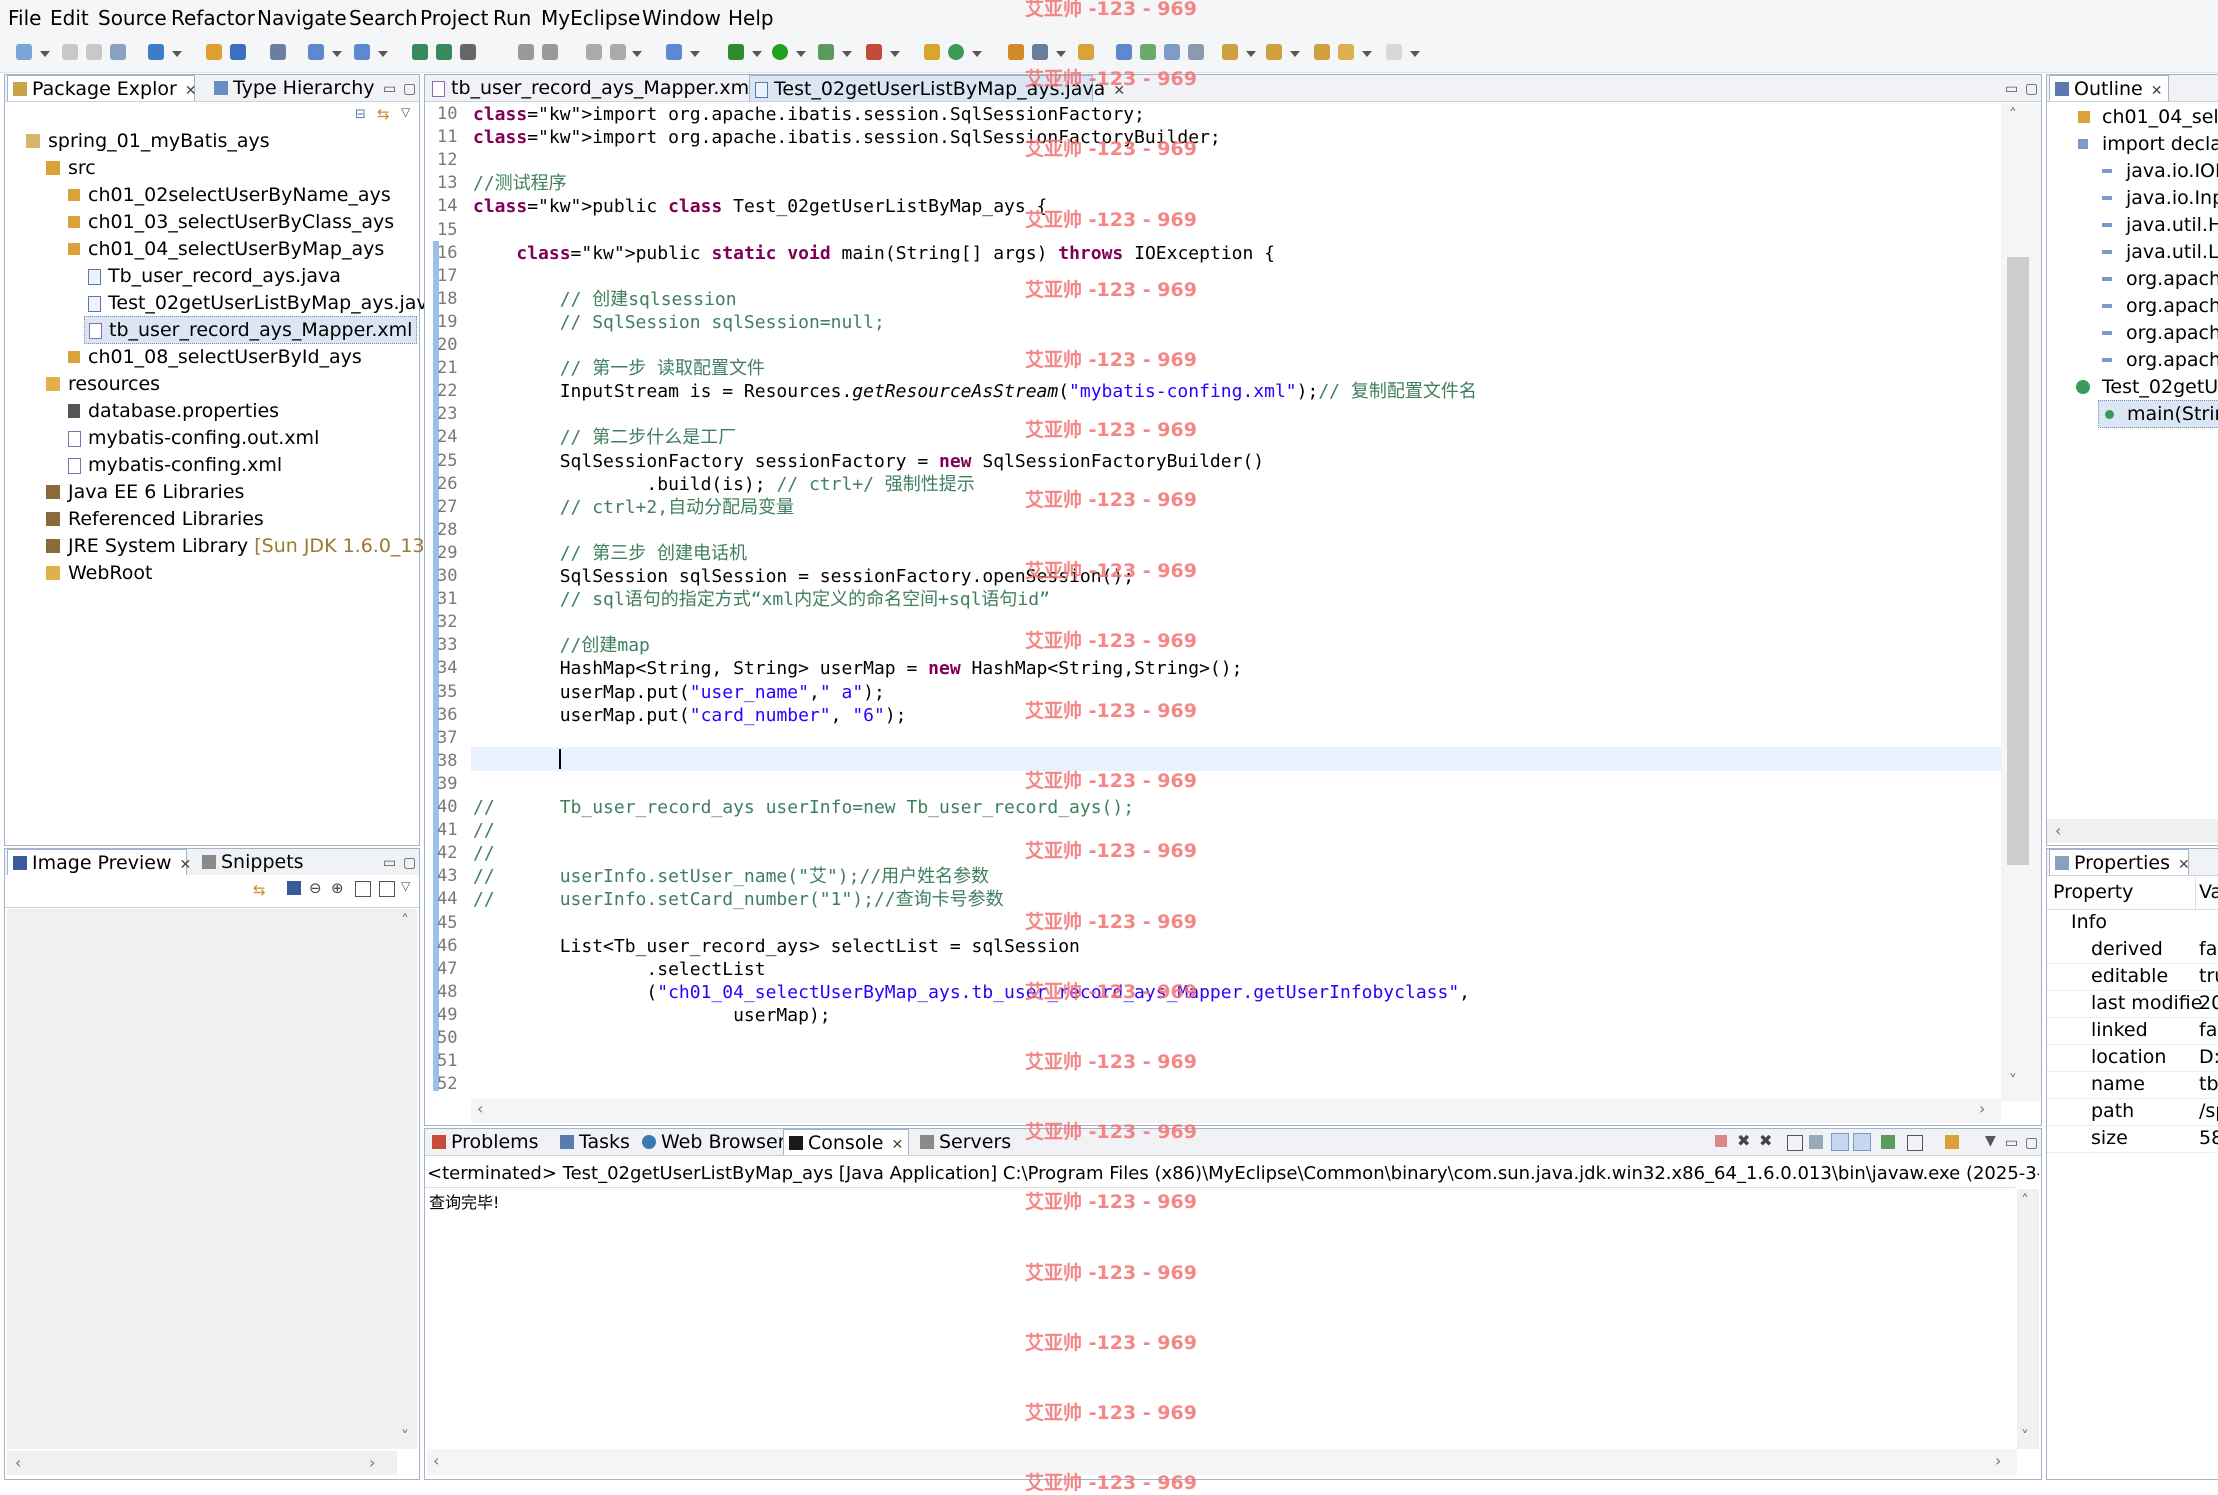 The image size is (2218, 1495). Describe the element at coordinates (294, 888) in the screenshot. I see `fit-image-icon` at that location.